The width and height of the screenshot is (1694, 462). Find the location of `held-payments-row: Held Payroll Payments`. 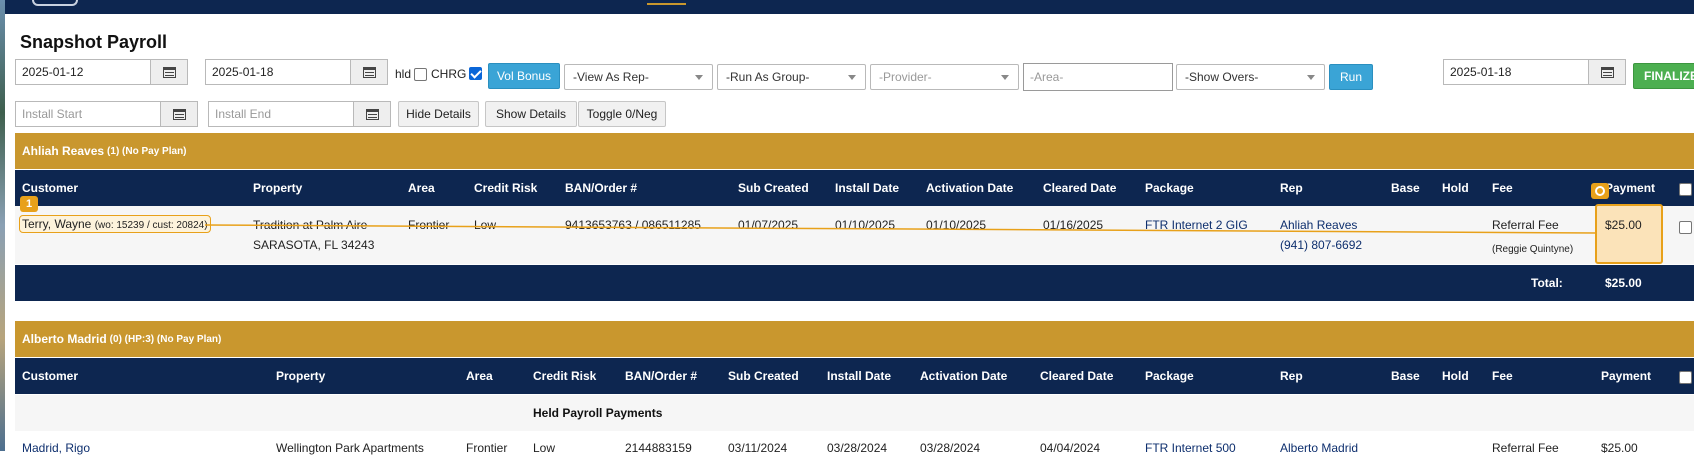

held-payments-row: Held Payroll Payments is located at coordinates (854, 413).